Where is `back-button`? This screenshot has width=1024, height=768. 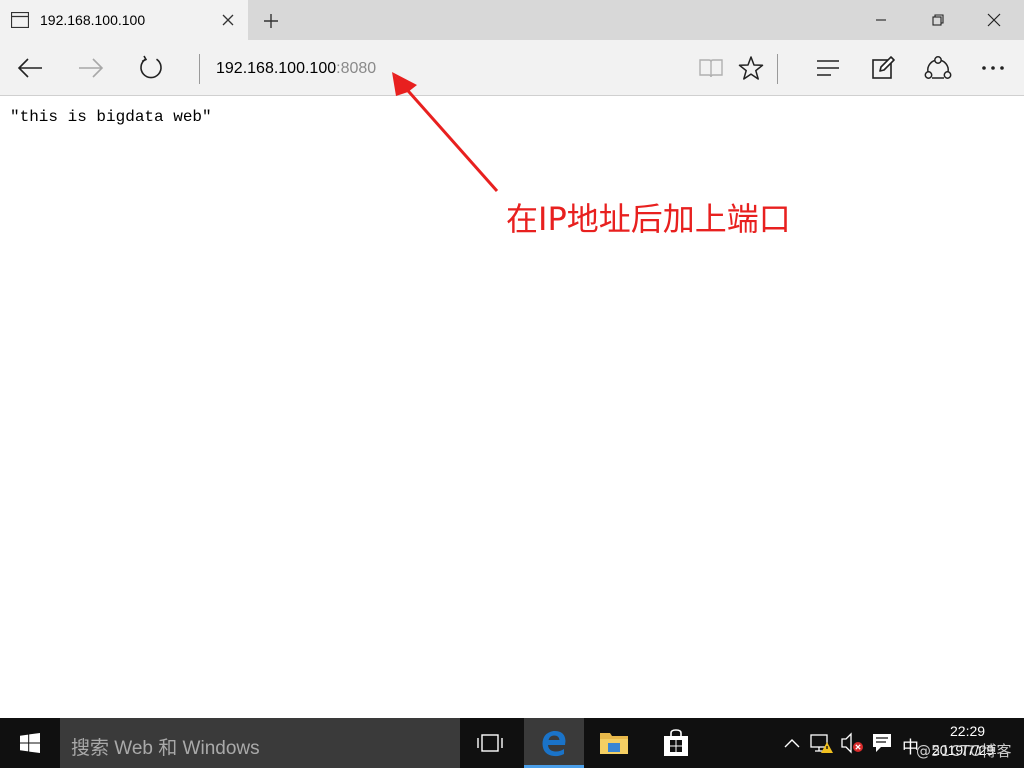
back-button is located at coordinates (30, 68).